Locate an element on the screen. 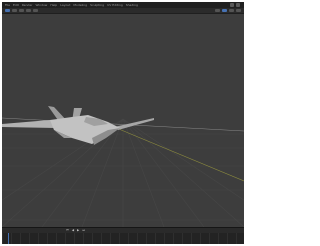 This screenshot has width=320, height=246. header-left is located at coordinates (21, 10).